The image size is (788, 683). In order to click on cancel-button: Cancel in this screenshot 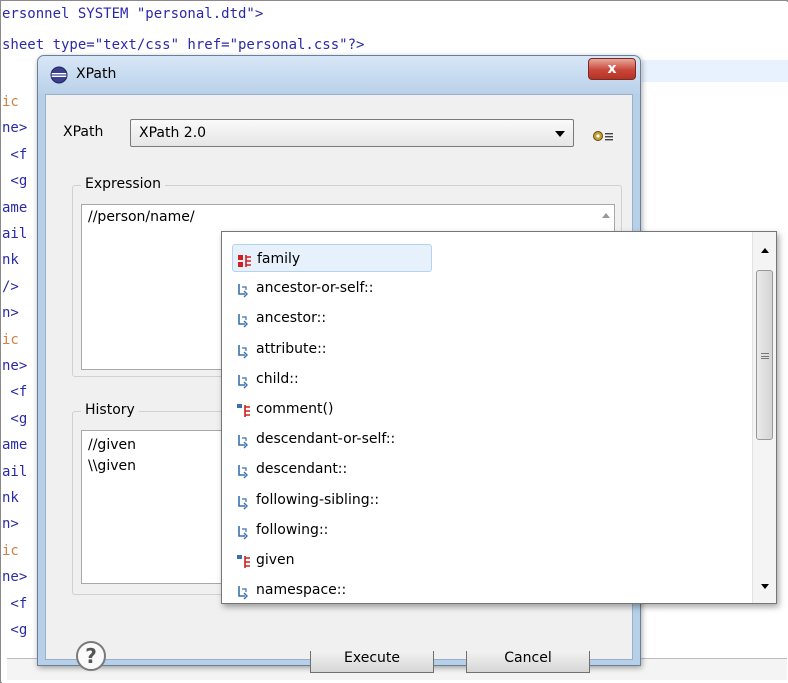, I will do `click(528, 662)`.